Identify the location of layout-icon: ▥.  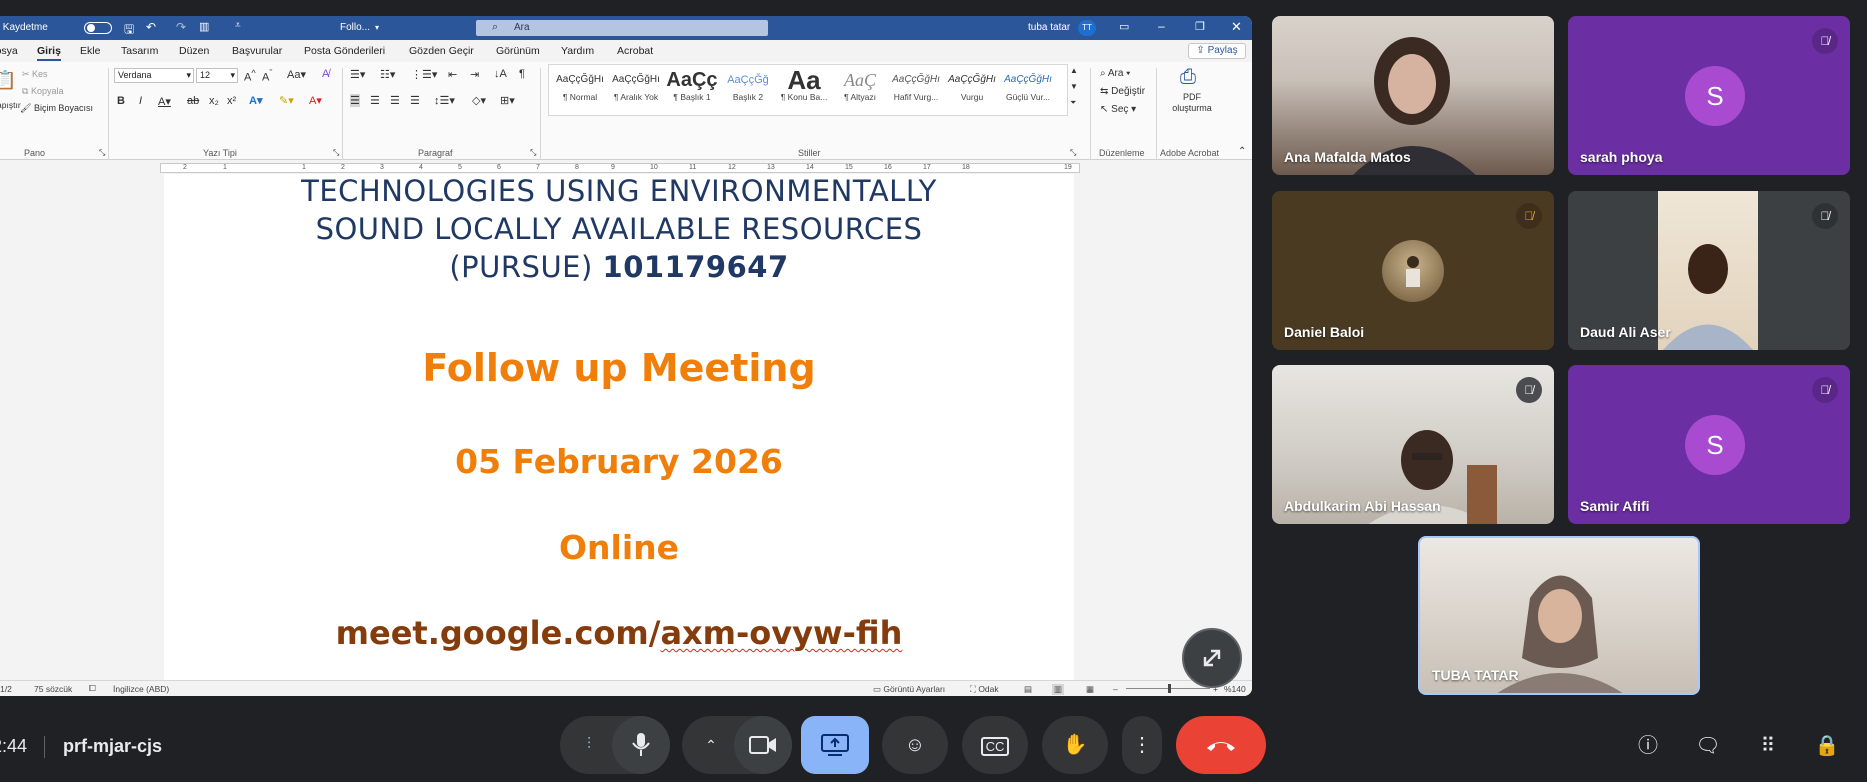
(204, 26).